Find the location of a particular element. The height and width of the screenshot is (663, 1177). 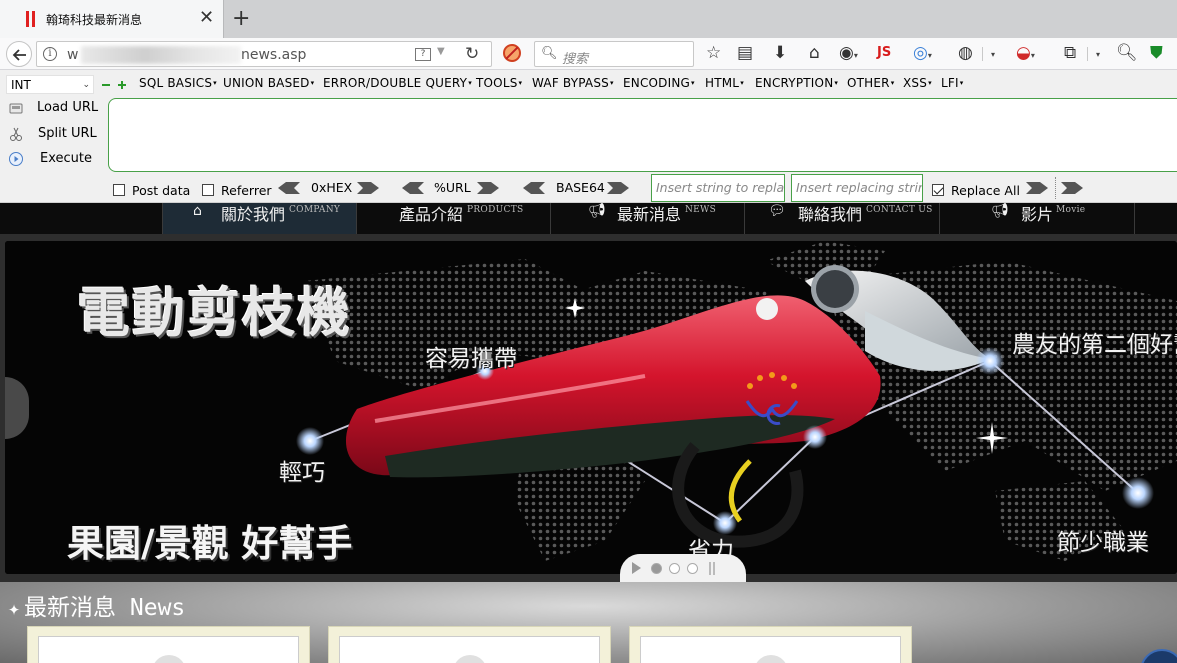

nav-label: 影片 is located at coordinates (1037, 214).